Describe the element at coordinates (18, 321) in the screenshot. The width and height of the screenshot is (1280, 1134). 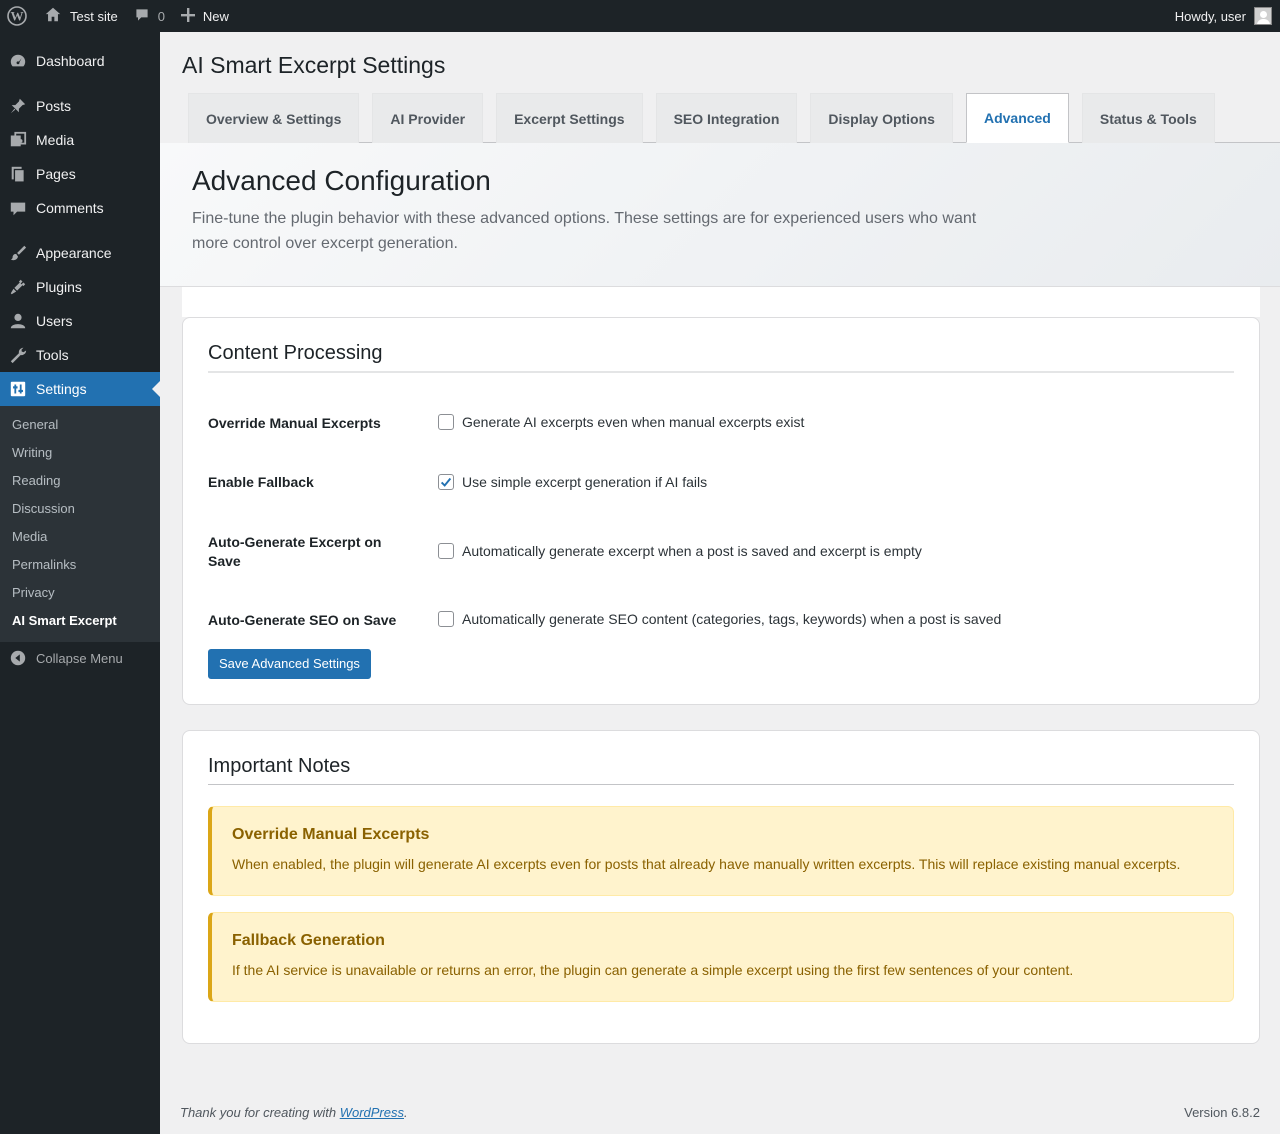
I see `user-icon` at that location.